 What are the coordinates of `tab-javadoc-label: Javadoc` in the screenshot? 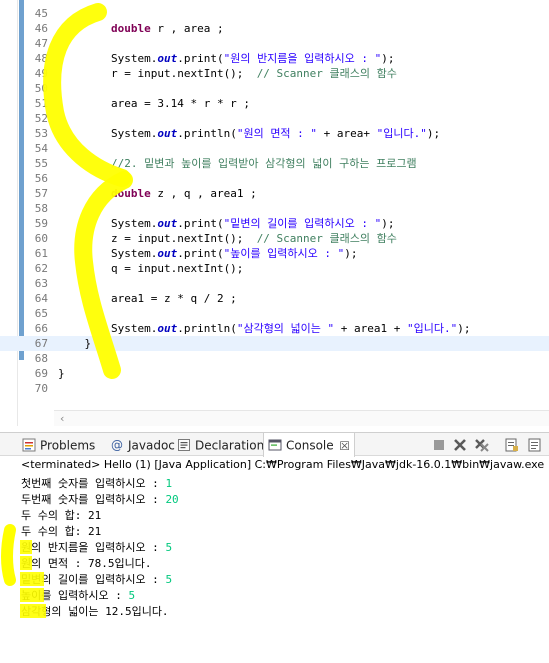 It's located at (151, 445).